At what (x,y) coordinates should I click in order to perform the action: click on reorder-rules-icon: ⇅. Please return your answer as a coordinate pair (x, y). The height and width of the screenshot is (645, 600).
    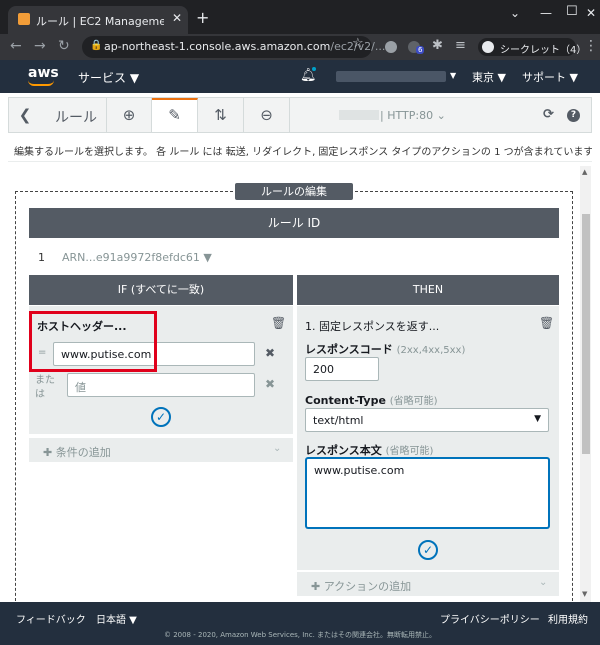
    Looking at the image, I should click on (221, 115).